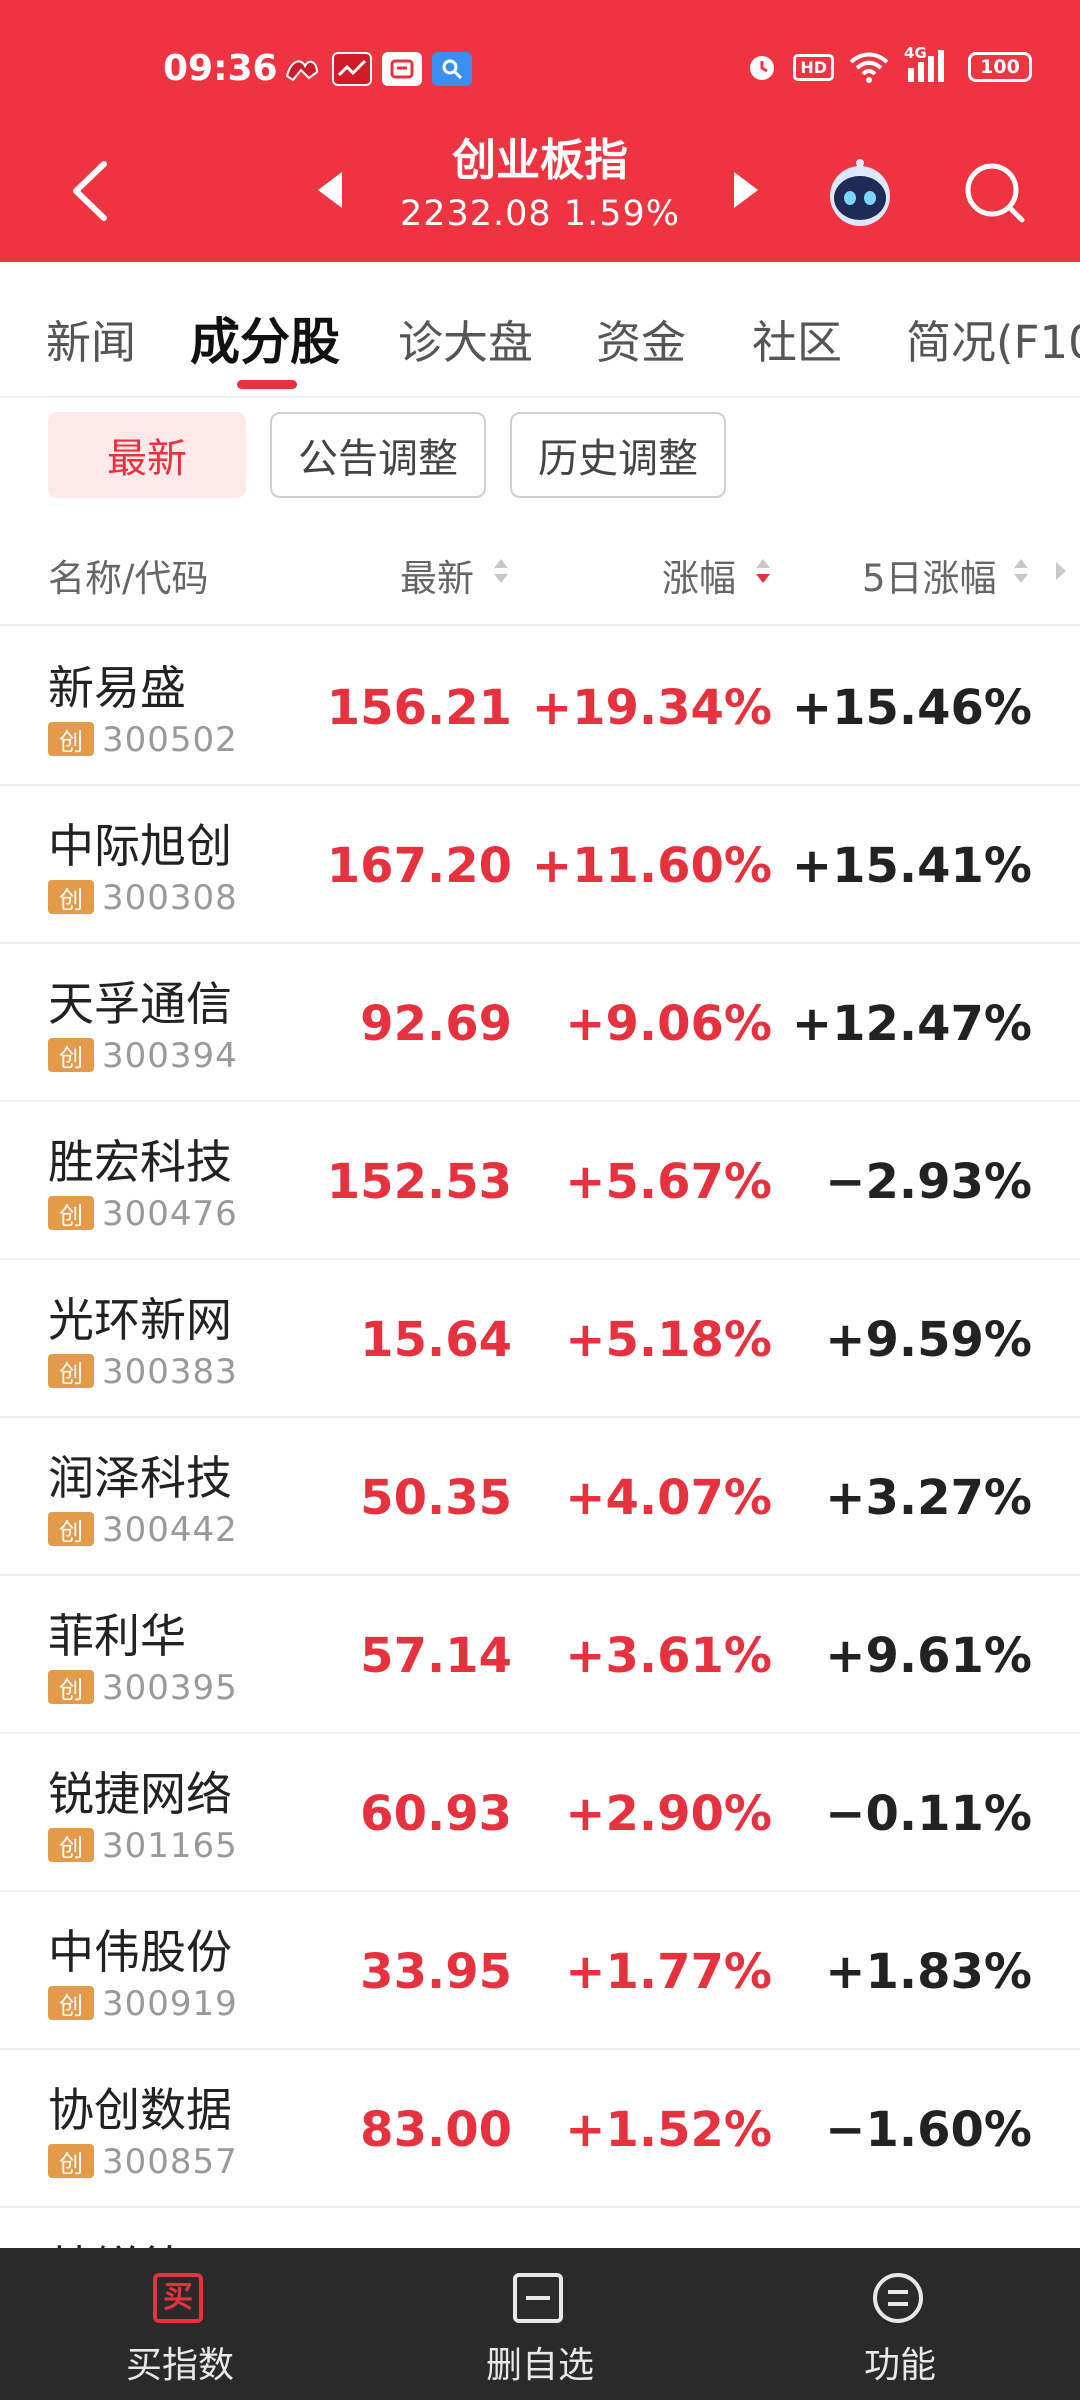  Describe the element at coordinates (140, 2110) in the screenshot. I see `stock-name: 协创数据` at that location.